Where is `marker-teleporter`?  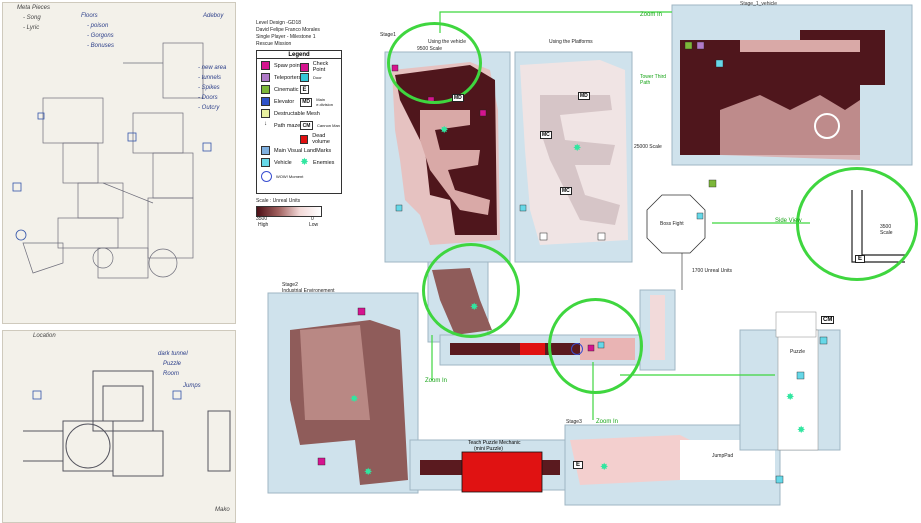 marker-teleporter is located at coordinates (700, 45).